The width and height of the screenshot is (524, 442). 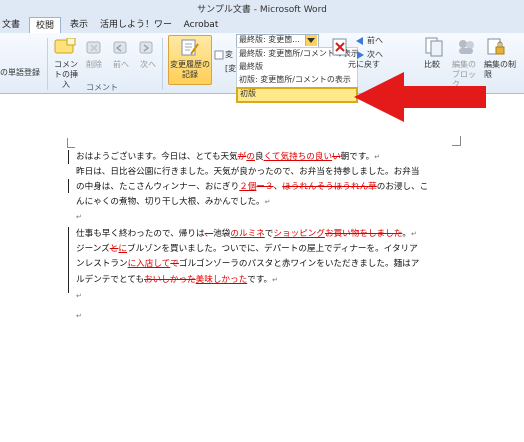 What do you see at coordinates (246, 234) in the screenshot?
I see `document-line: 仕事も早く終わったので、帰りは、池袋のルミネでショッピングお買い物をしました。↵` at bounding box center [246, 234].